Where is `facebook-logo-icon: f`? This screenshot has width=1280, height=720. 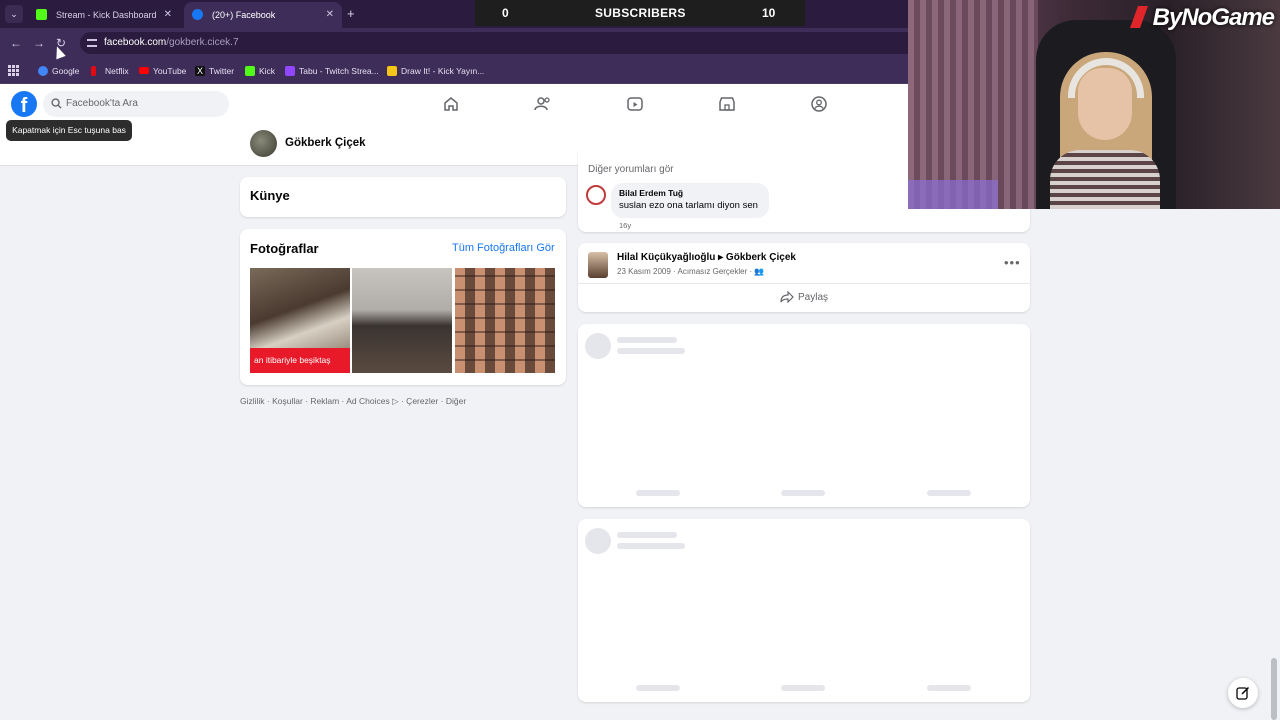
facebook-logo-icon: f is located at coordinates (24, 104).